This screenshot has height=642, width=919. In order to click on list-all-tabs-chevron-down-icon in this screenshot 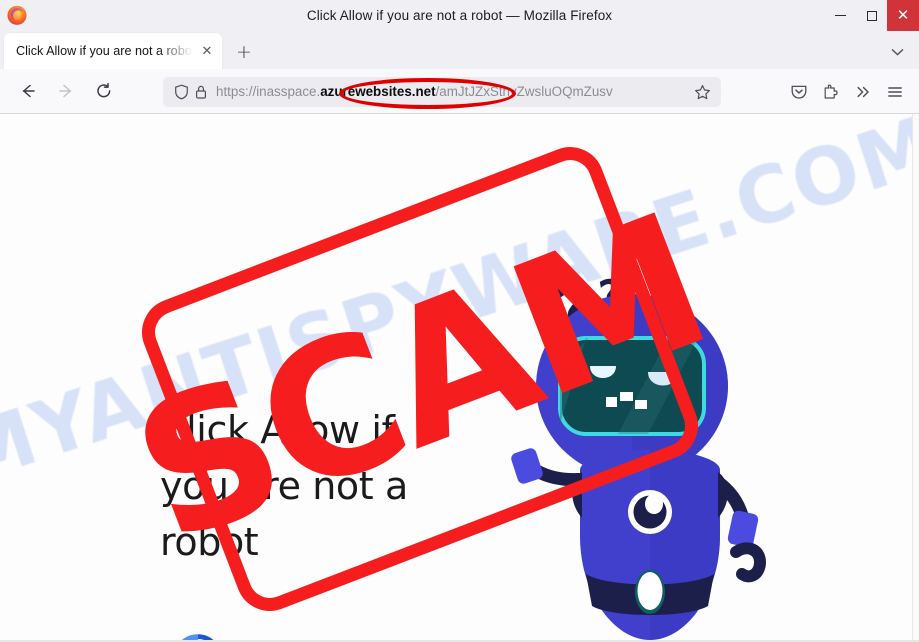, I will do `click(897, 52)`.